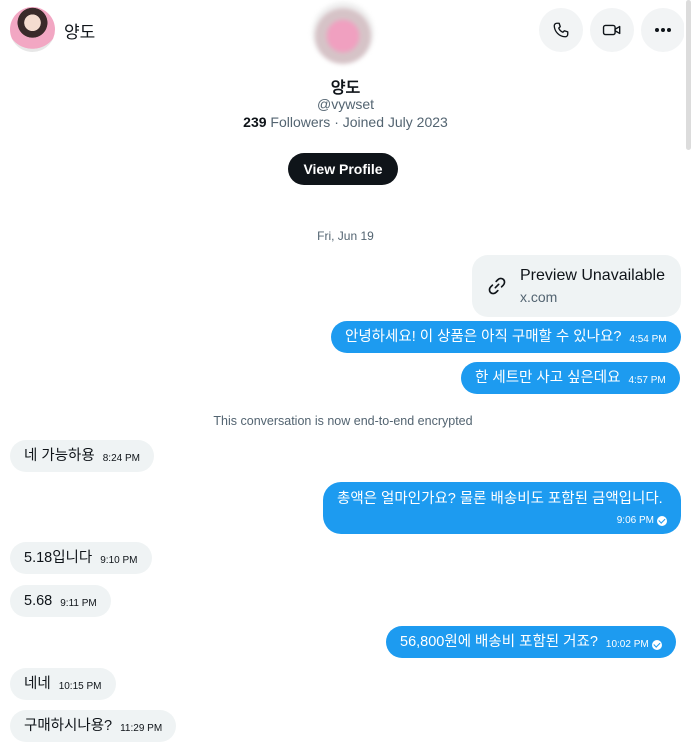 This screenshot has width=691, height=754. What do you see at coordinates (687, 377) in the screenshot?
I see `scrollbar` at bounding box center [687, 377].